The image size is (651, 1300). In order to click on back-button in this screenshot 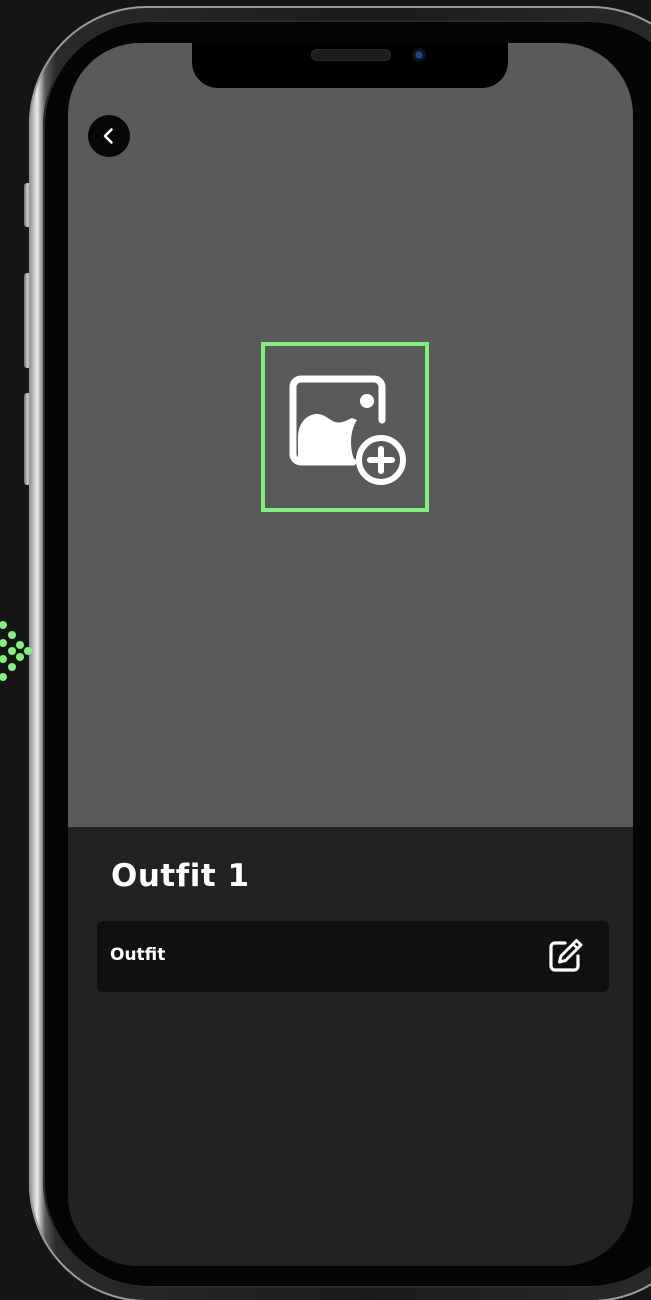, I will do `click(109, 136)`.